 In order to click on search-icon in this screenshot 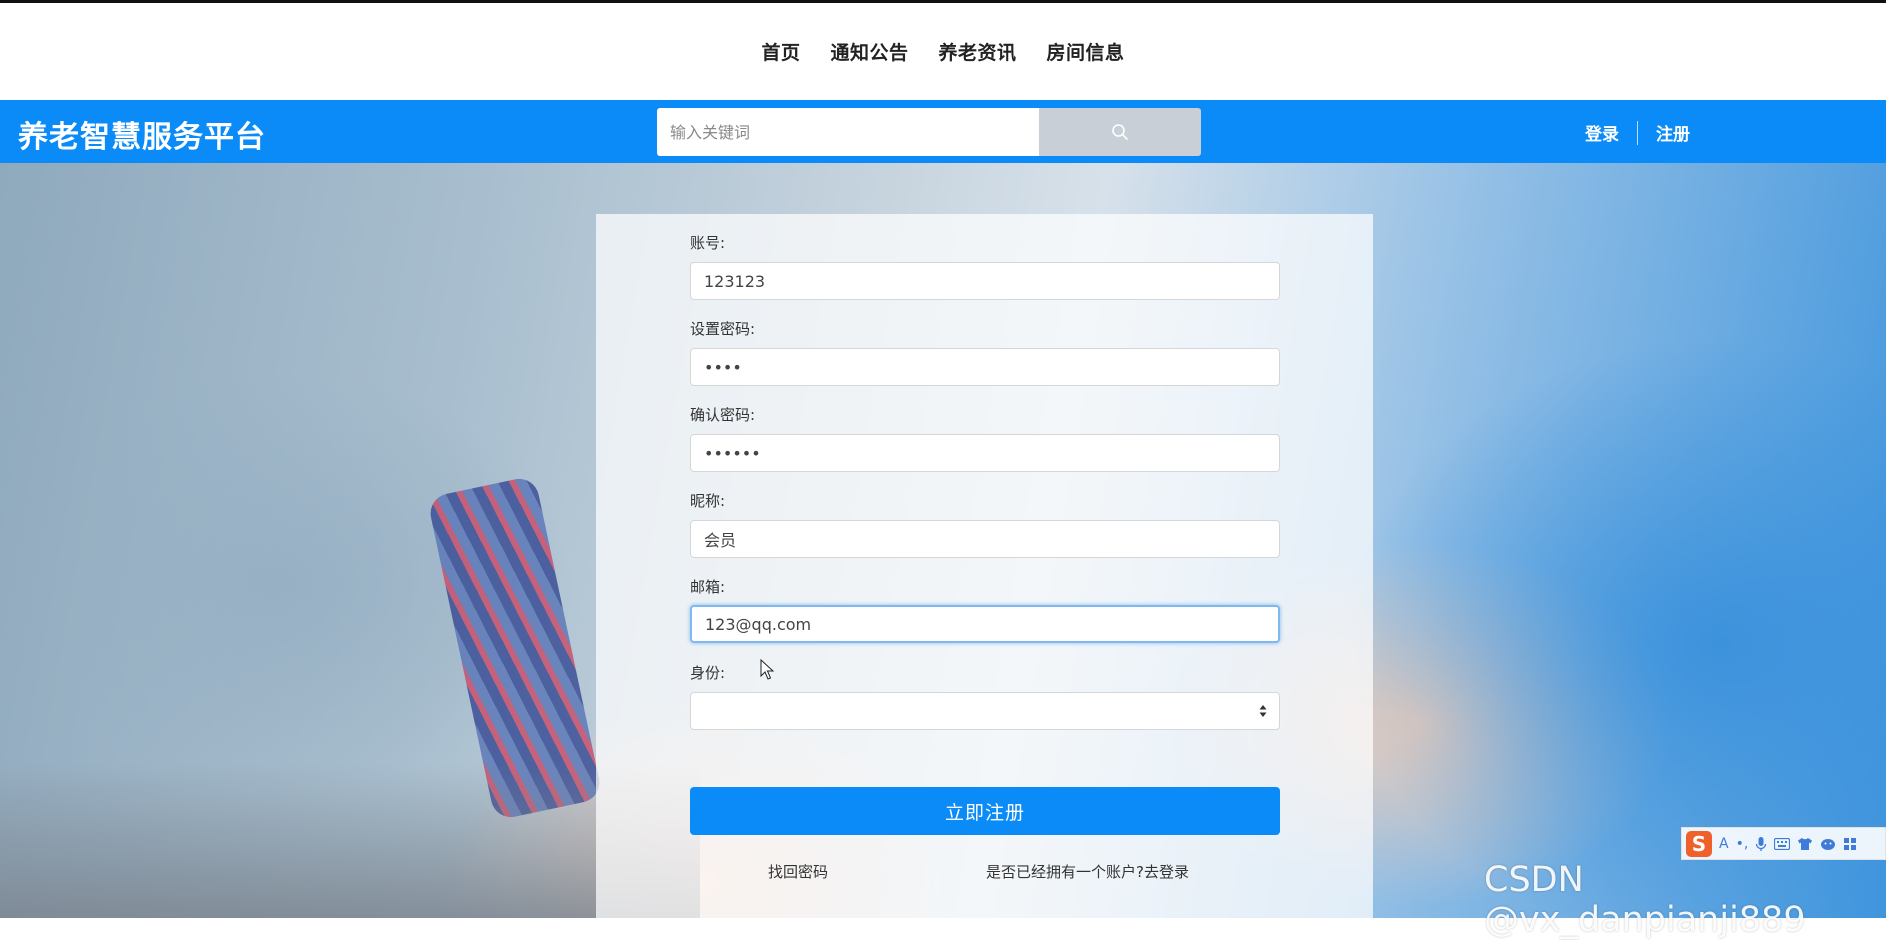, I will do `click(1120, 132)`.